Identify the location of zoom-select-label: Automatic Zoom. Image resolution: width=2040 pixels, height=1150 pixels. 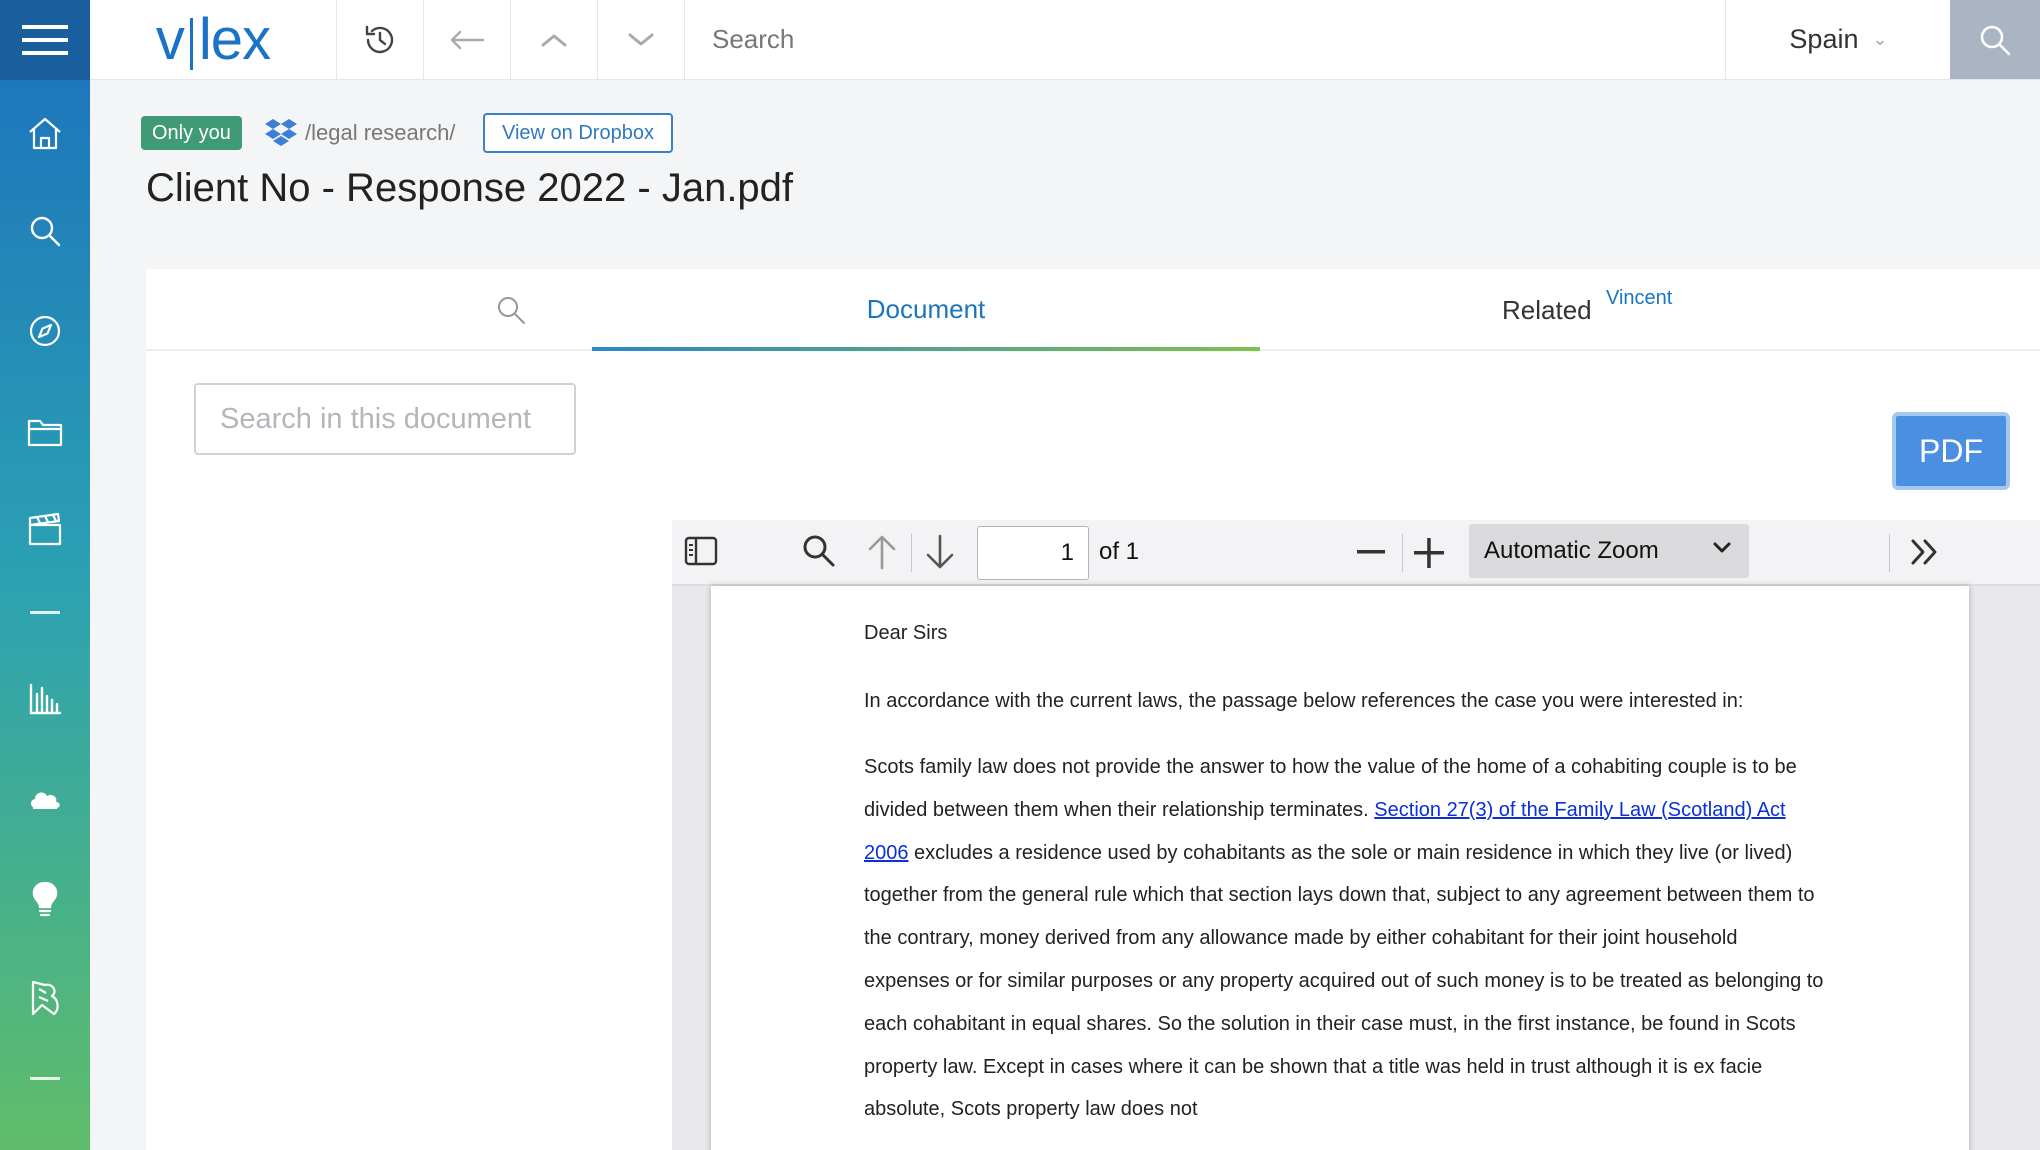
(1571, 550).